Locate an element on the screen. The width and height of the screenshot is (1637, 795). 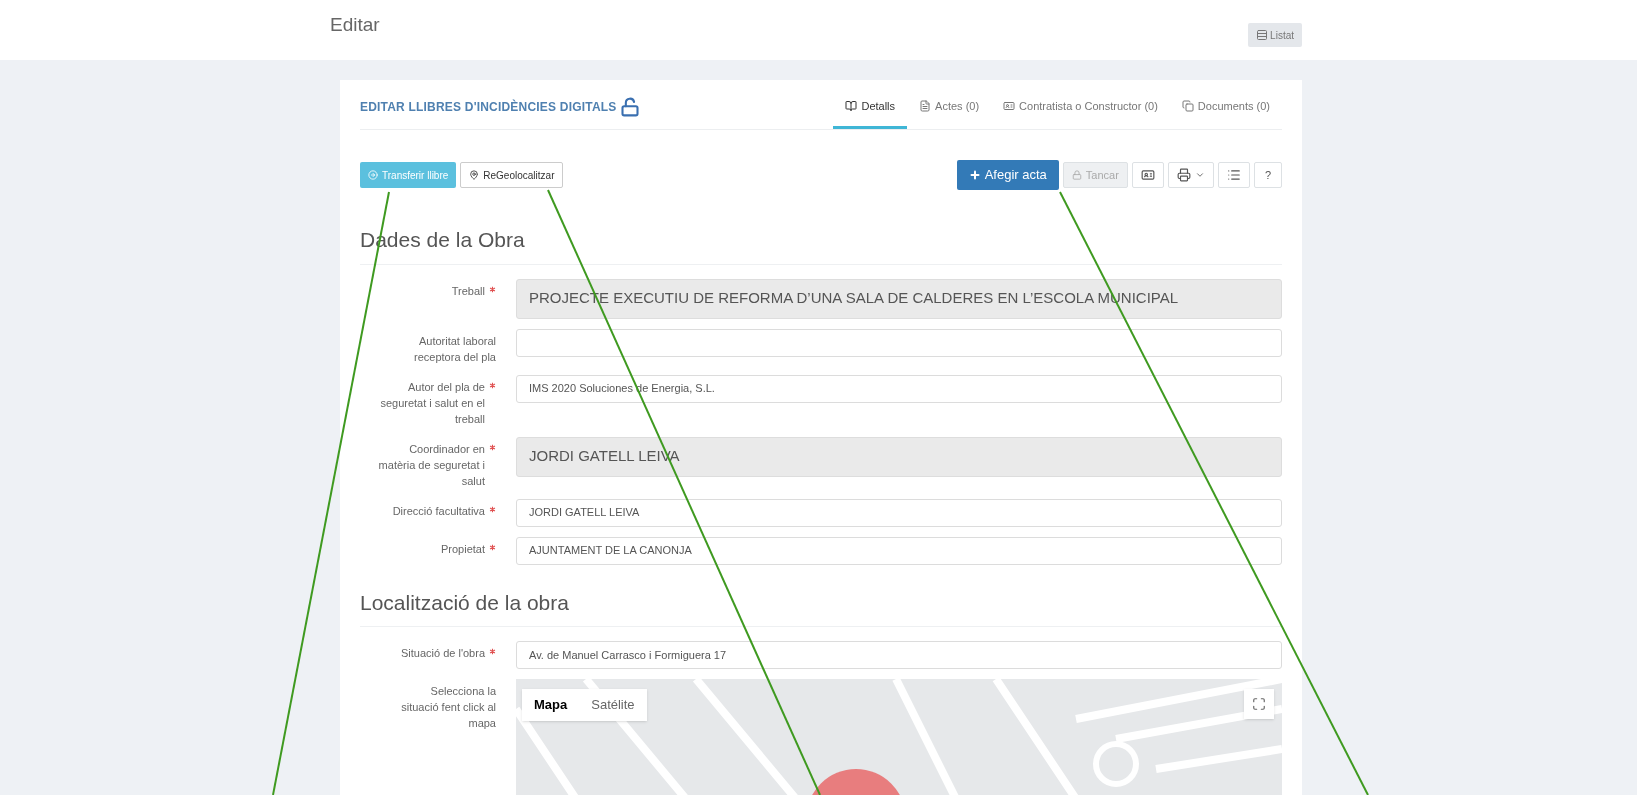
unlock-icon is located at coordinates (630, 107).